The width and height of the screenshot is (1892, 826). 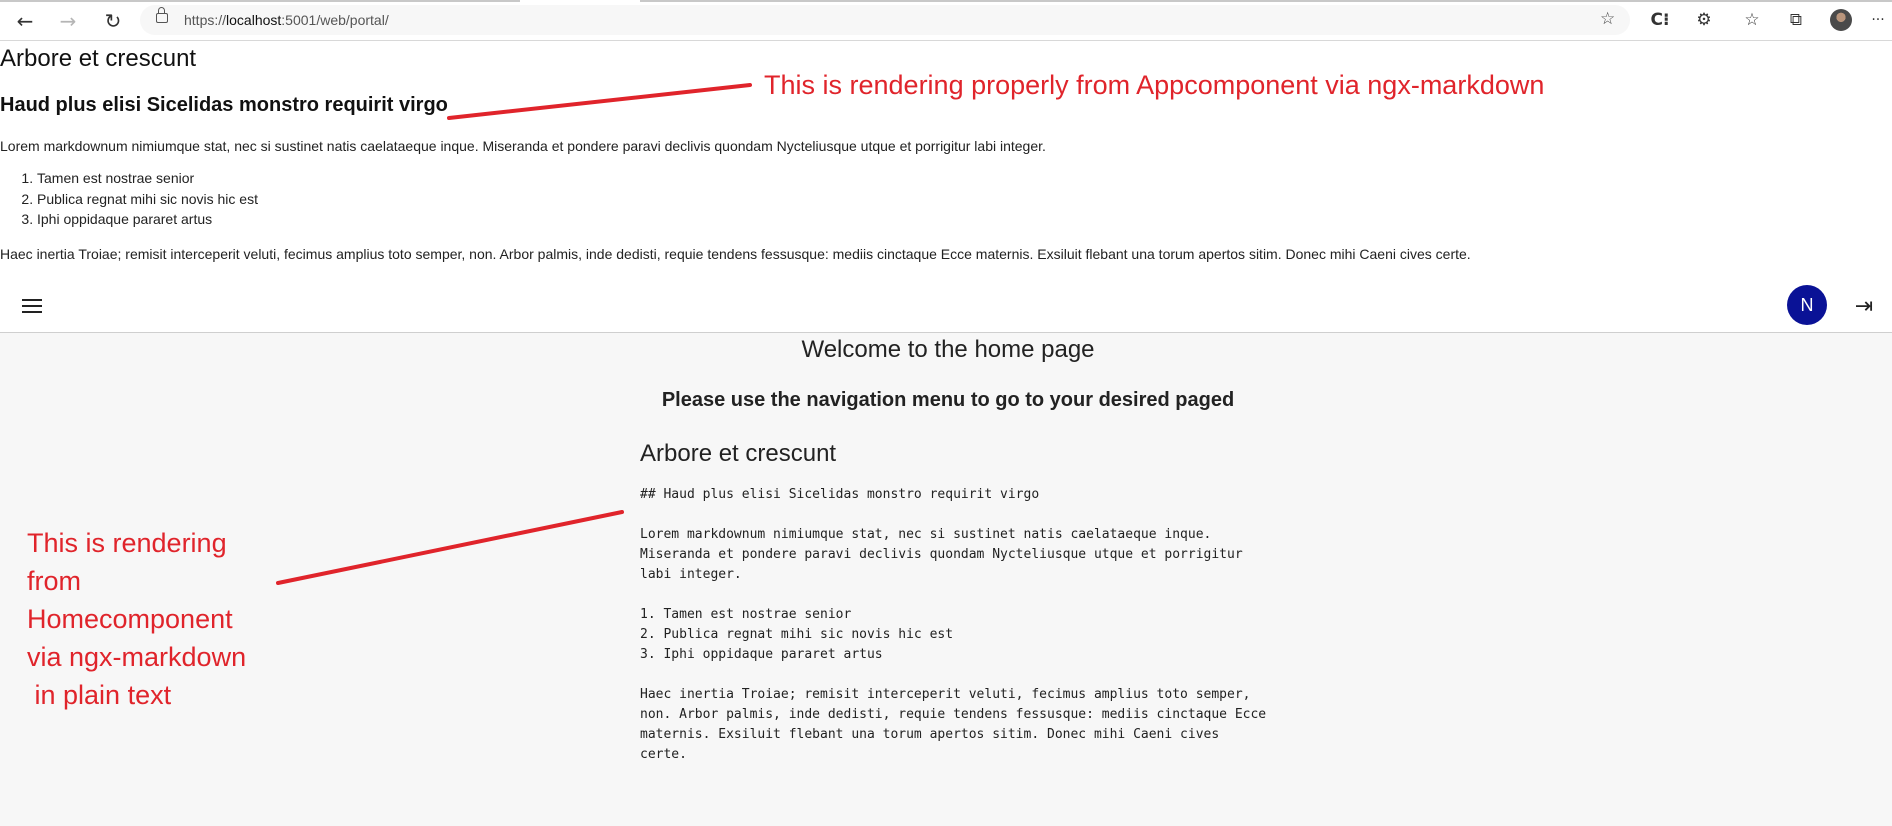 I want to click on profile-avatar-icon, so click(x=1841, y=20).